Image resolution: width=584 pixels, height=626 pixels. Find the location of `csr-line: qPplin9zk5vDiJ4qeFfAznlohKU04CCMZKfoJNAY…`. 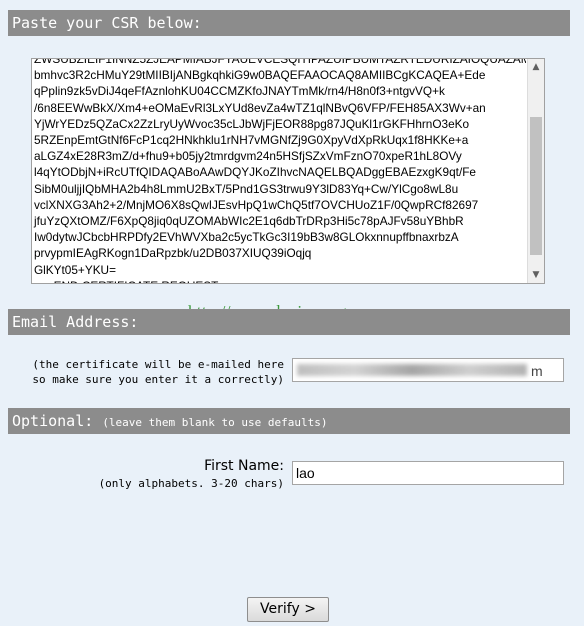

csr-line: qPplin9zk5vDiJ4qeFfAznlohKU04CCMZKfoJNAY… is located at coordinates (239, 91).